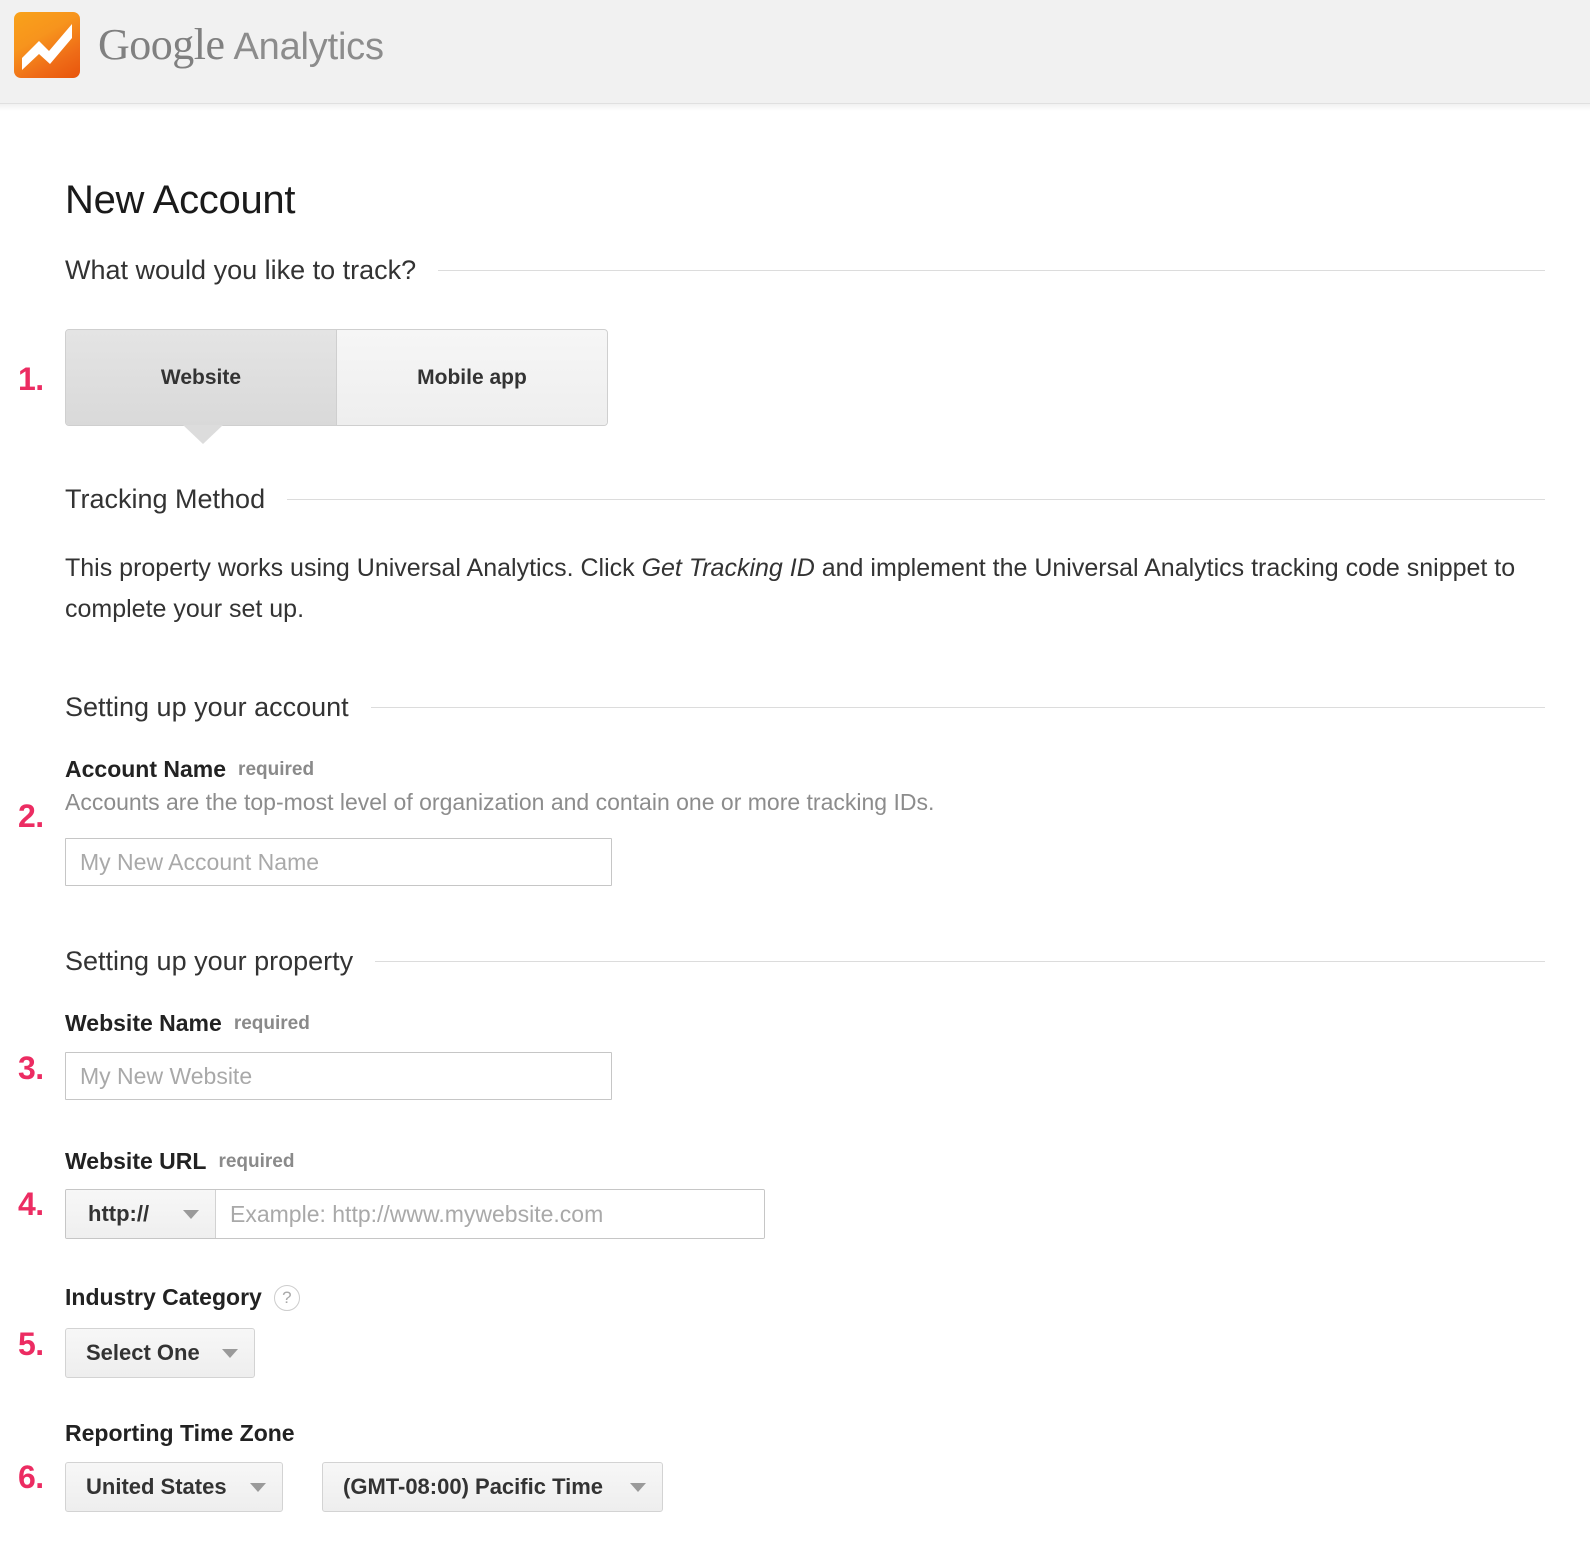  Describe the element at coordinates (490, 1214) in the screenshot. I see `website-url-input` at that location.